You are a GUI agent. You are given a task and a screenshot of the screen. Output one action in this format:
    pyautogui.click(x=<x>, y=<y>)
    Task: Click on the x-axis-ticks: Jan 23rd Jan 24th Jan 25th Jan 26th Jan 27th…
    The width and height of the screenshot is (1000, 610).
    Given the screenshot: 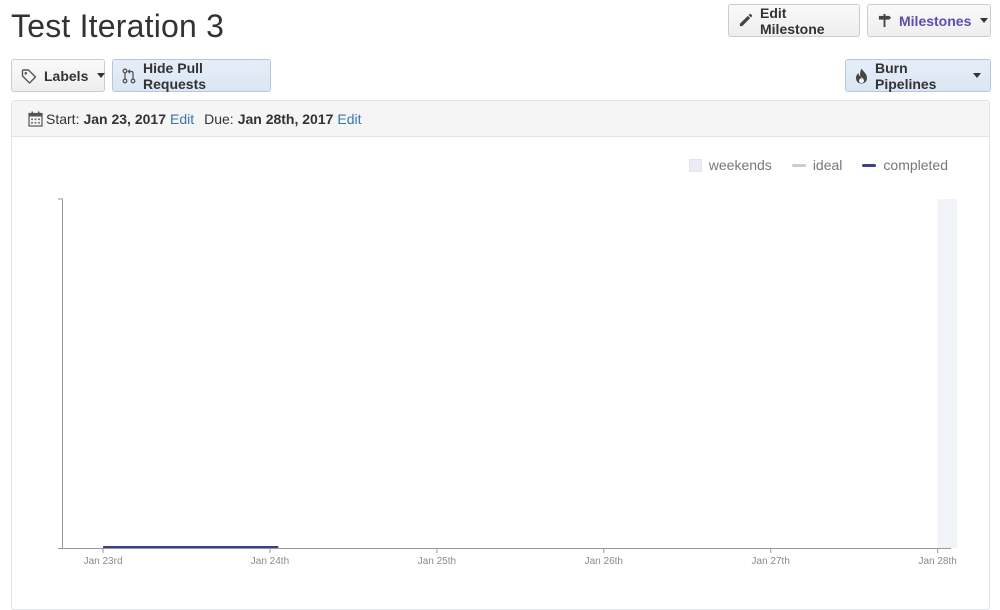 What is the action you would take?
    pyautogui.click(x=520, y=557)
    